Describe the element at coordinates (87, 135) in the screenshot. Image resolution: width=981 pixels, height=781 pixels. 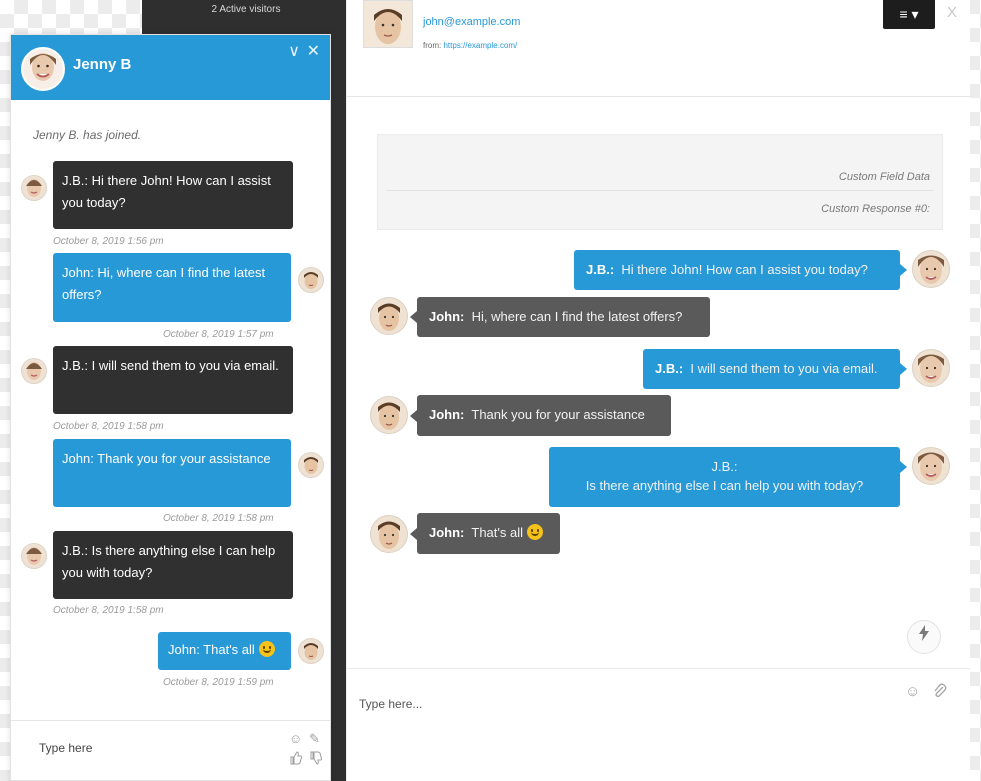
I see `joined-notice: Jenny B. has joined.` at that location.